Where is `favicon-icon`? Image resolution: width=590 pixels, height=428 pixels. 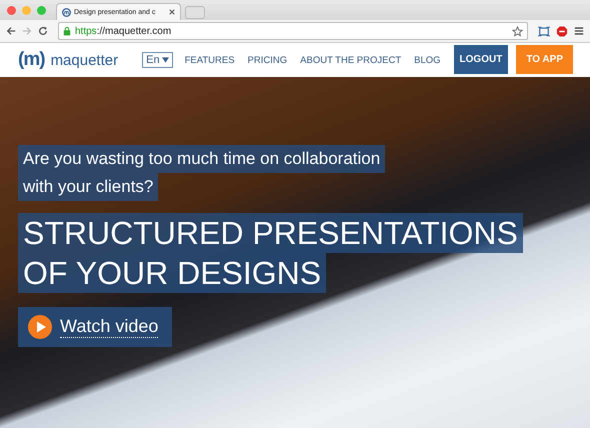 favicon-icon is located at coordinates (66, 12).